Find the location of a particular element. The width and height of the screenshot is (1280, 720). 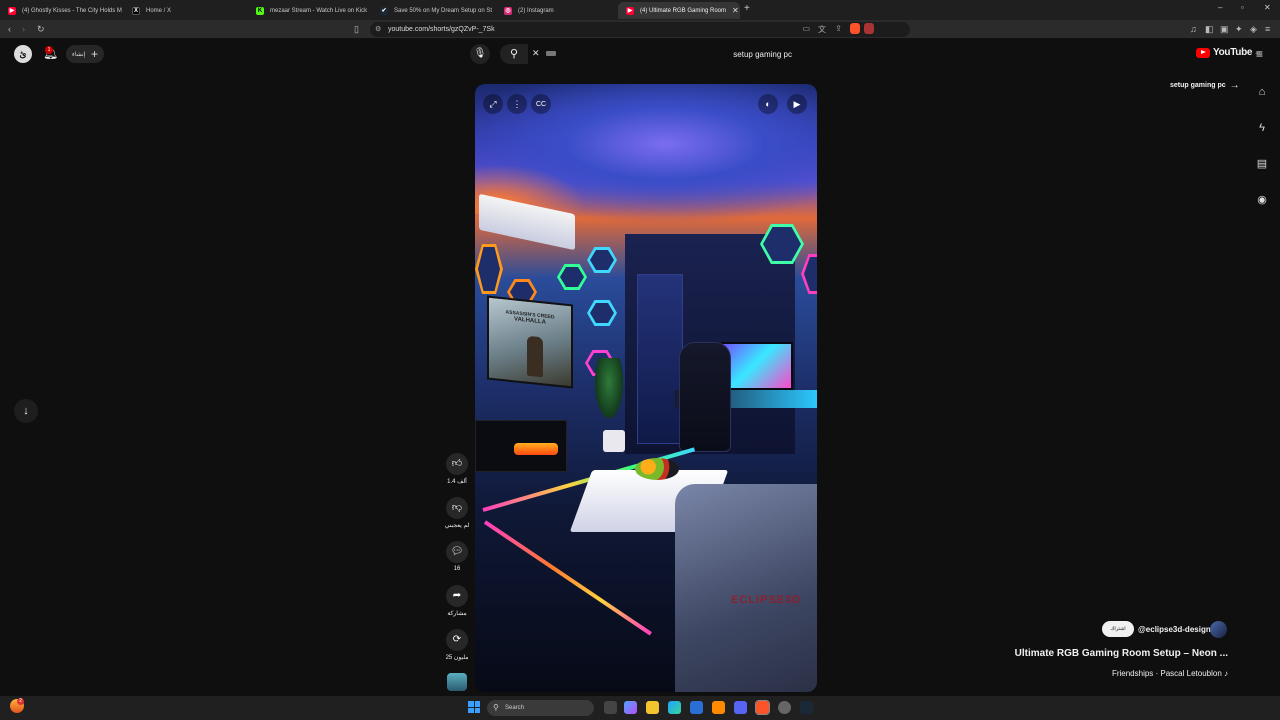

captions-icon: CC is located at coordinates (541, 104).